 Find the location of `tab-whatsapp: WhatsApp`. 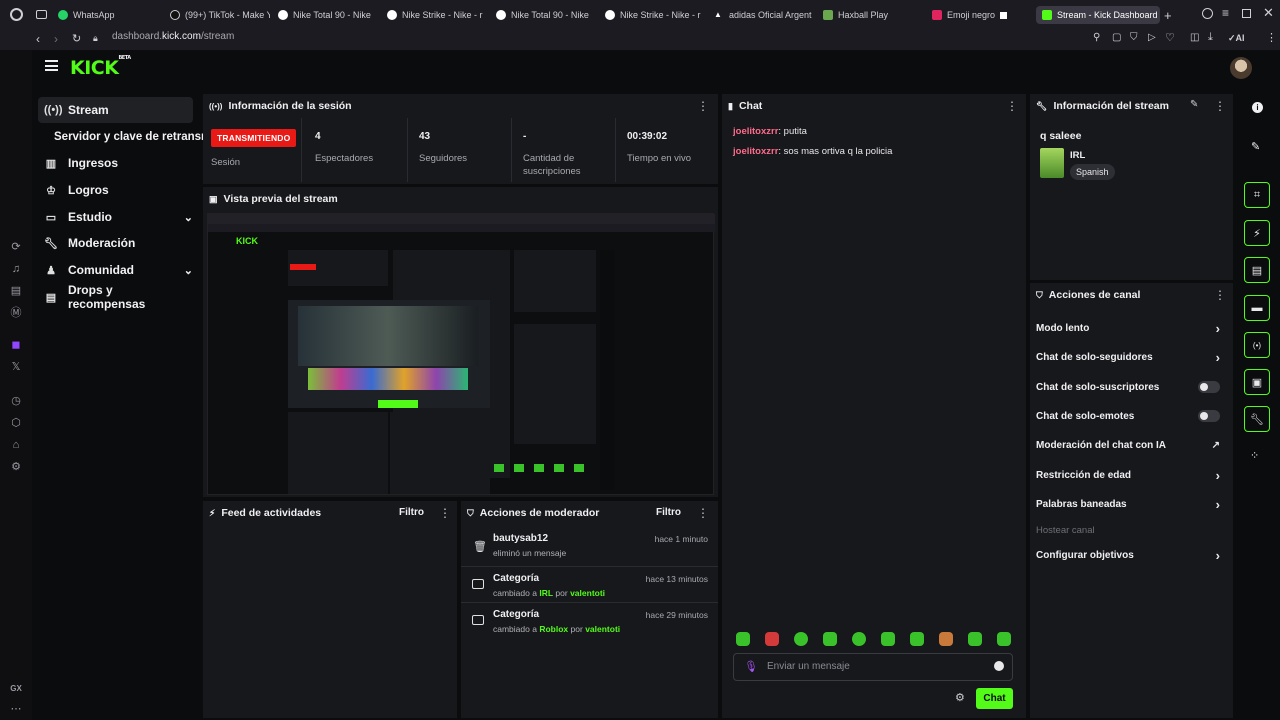

tab-whatsapp: WhatsApp is located at coordinates (112, 15).